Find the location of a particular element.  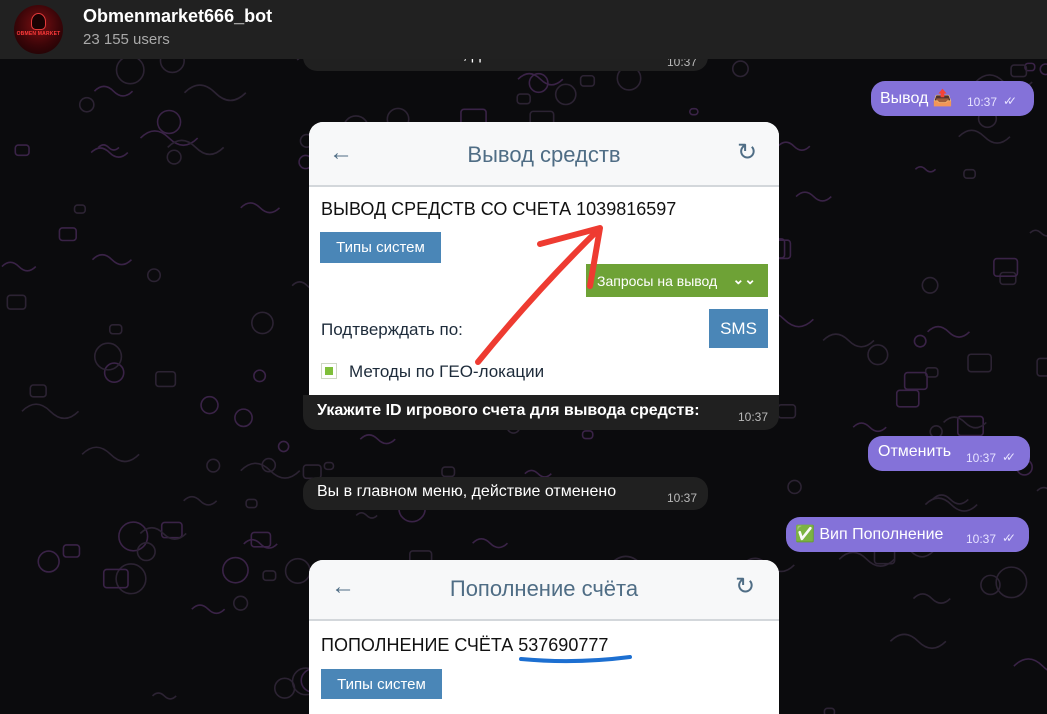

screenshot-title: Пополнение счёта is located at coordinates (544, 588).